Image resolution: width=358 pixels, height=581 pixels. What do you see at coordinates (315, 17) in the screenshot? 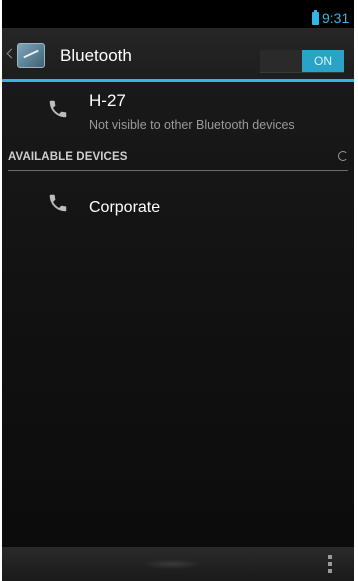
I see `battery-icon` at bounding box center [315, 17].